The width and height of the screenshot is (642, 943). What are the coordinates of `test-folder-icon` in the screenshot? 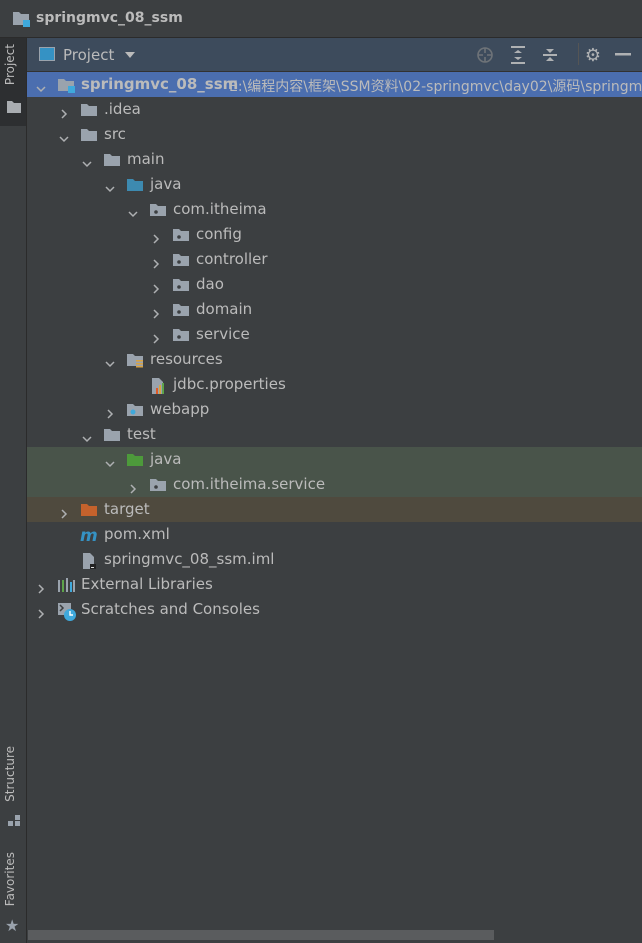 It's located at (135, 460).